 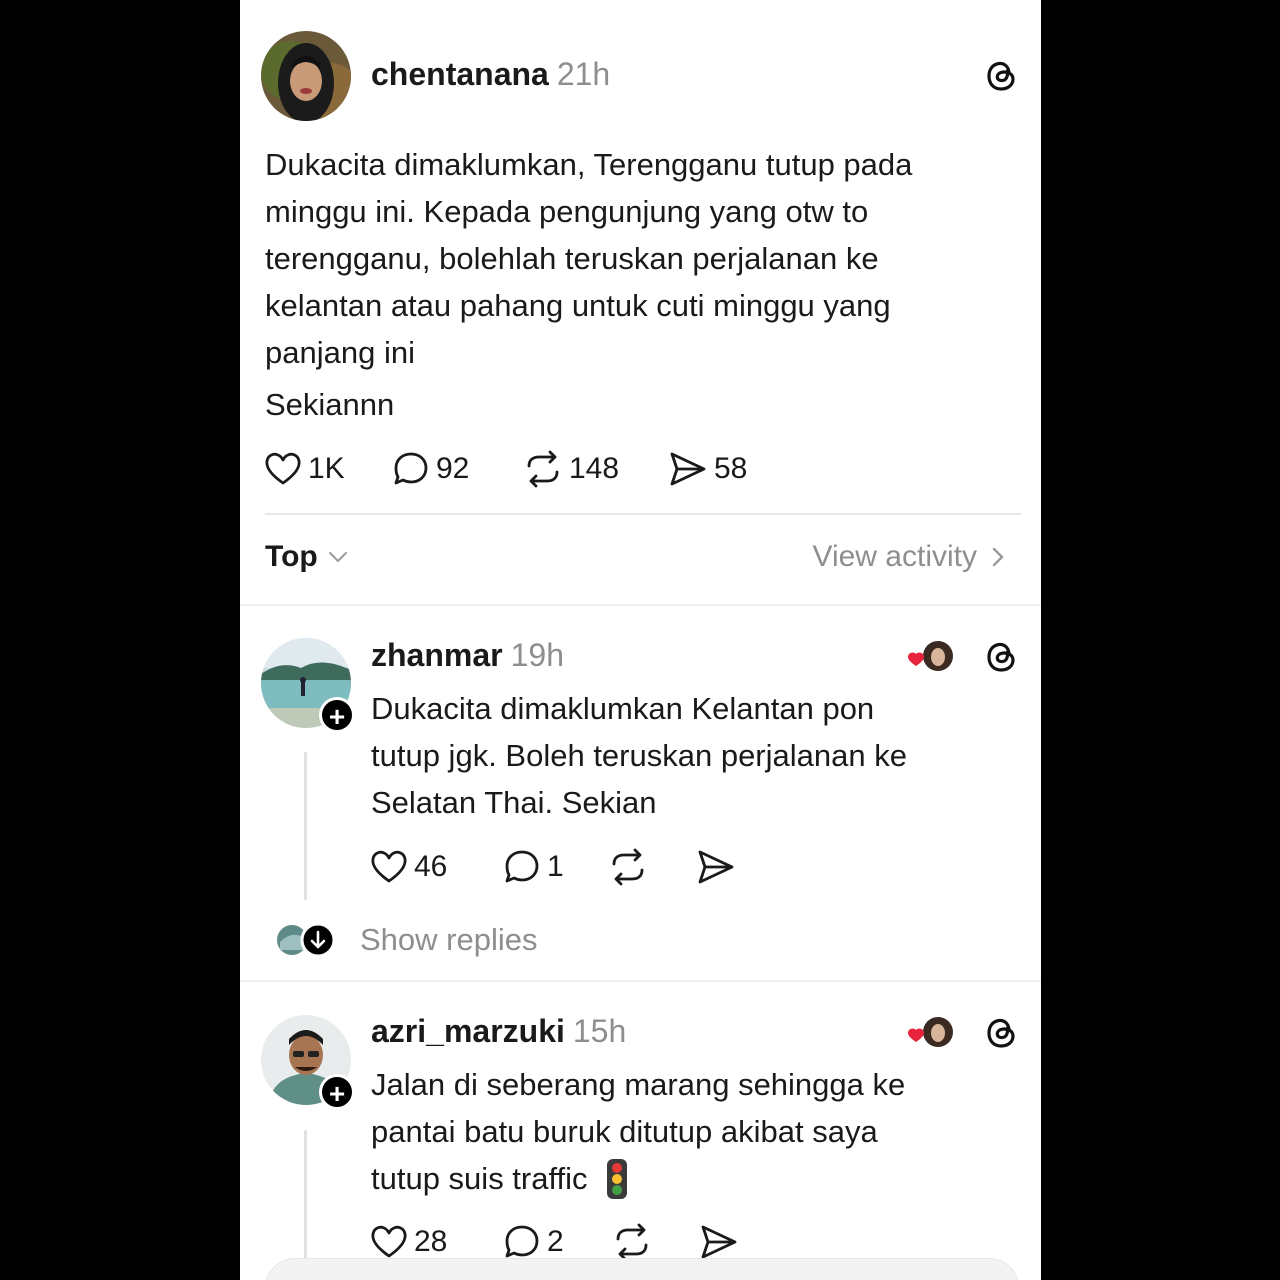 What do you see at coordinates (894, 556) in the screenshot?
I see `view-activity-label: View activity` at bounding box center [894, 556].